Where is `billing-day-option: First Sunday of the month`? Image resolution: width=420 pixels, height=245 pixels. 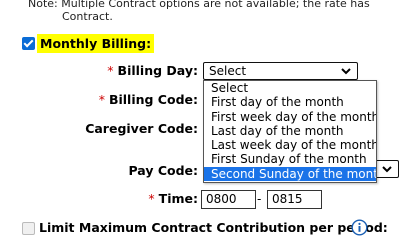 billing-day-option: First Sunday of the month is located at coordinates (290, 159).